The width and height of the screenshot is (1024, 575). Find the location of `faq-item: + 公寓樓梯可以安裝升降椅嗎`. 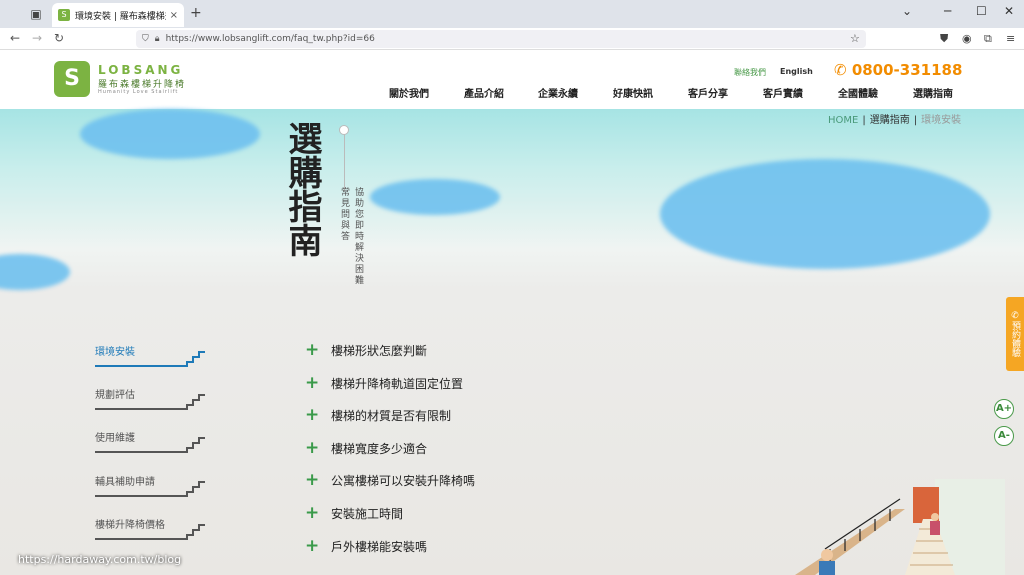

faq-item: + 公寓樓梯可以安裝升降椅嗎 is located at coordinates (390, 480).